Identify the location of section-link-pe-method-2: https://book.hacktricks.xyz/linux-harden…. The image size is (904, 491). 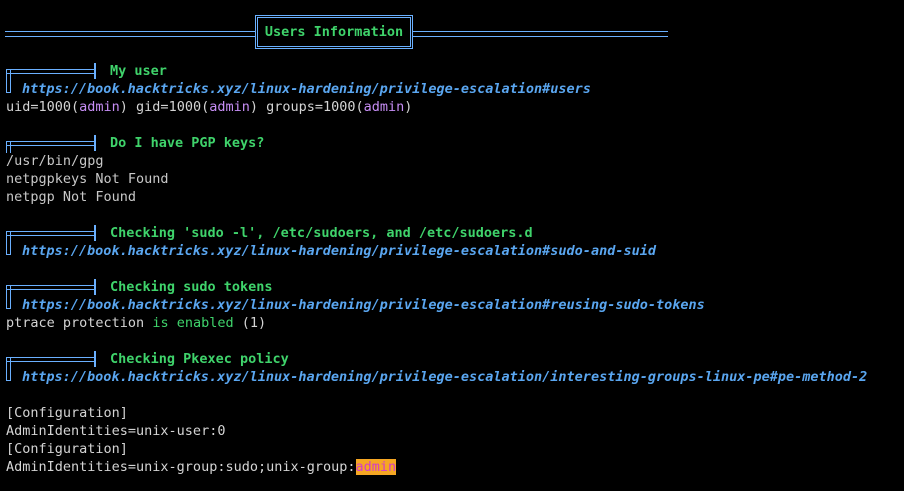
(444, 377).